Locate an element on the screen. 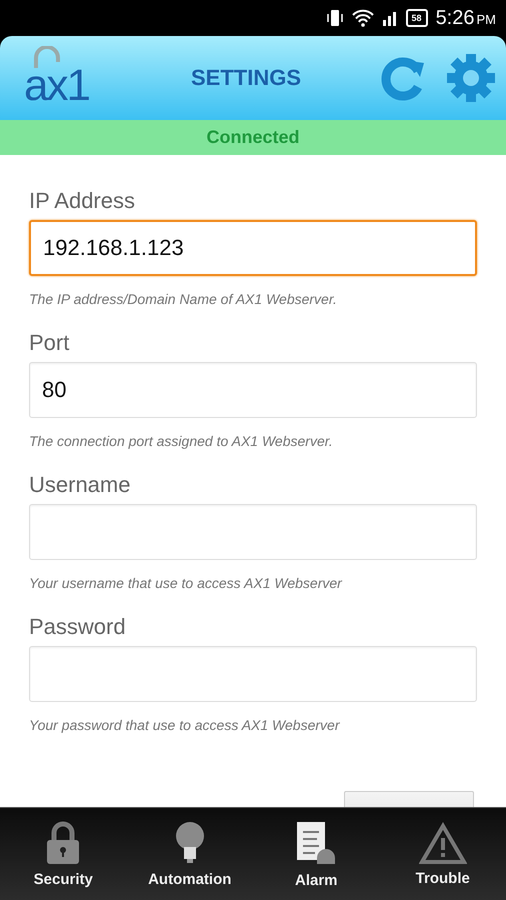  help-text: The connection port assigned to AX1 Webserver. is located at coordinates (181, 441).